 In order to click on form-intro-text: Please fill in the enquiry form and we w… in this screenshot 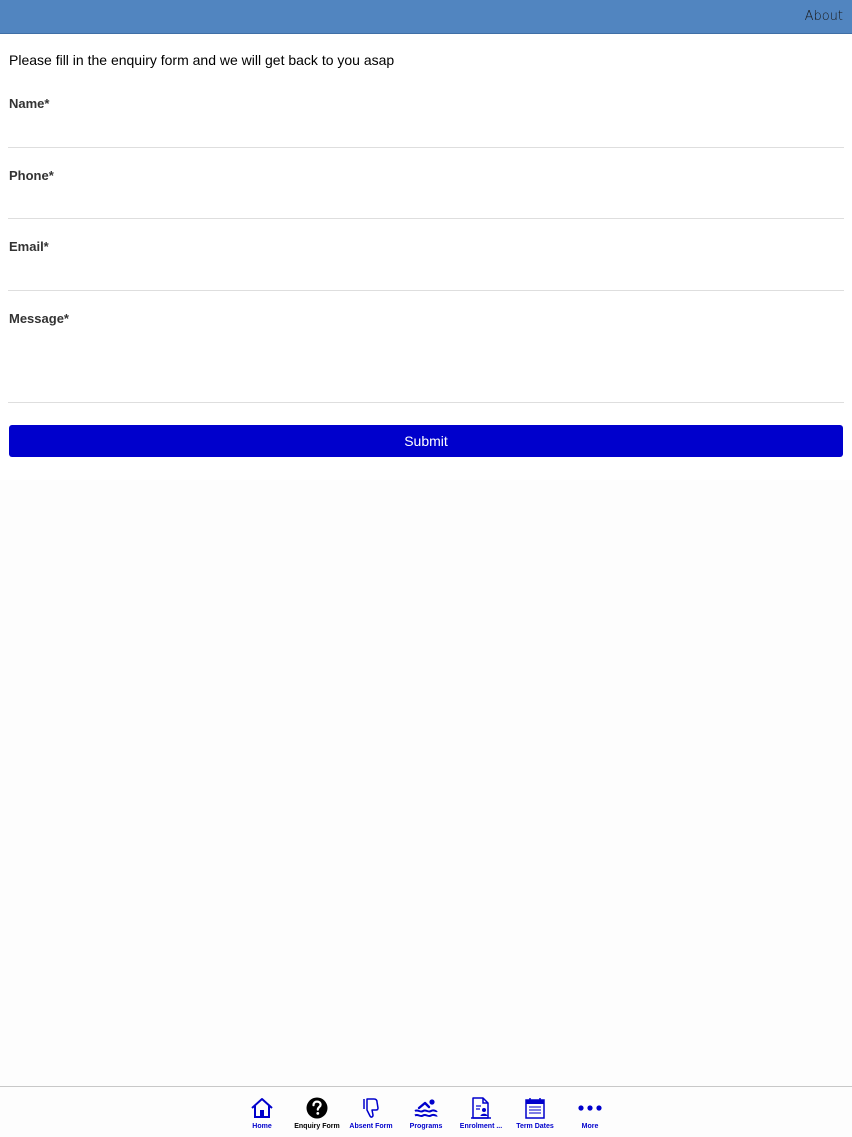, I will do `click(202, 60)`.